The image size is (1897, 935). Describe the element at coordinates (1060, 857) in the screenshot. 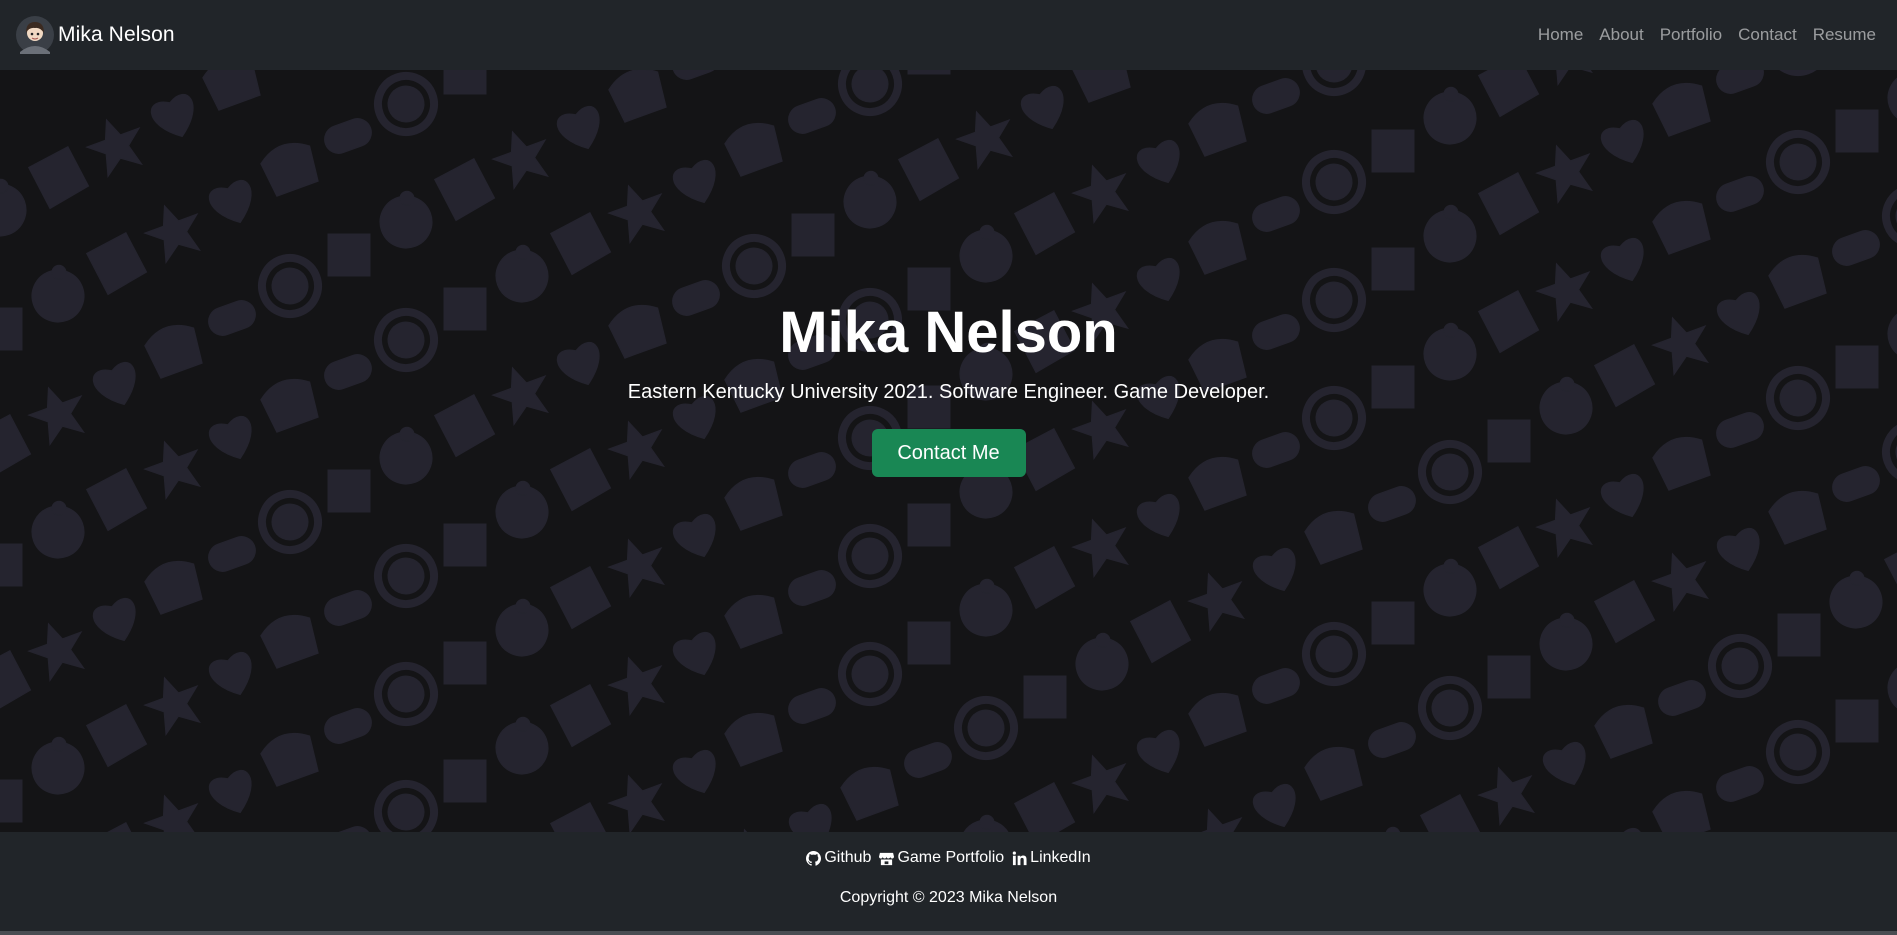

I see `linkedin-link-label: LinkedIn` at that location.